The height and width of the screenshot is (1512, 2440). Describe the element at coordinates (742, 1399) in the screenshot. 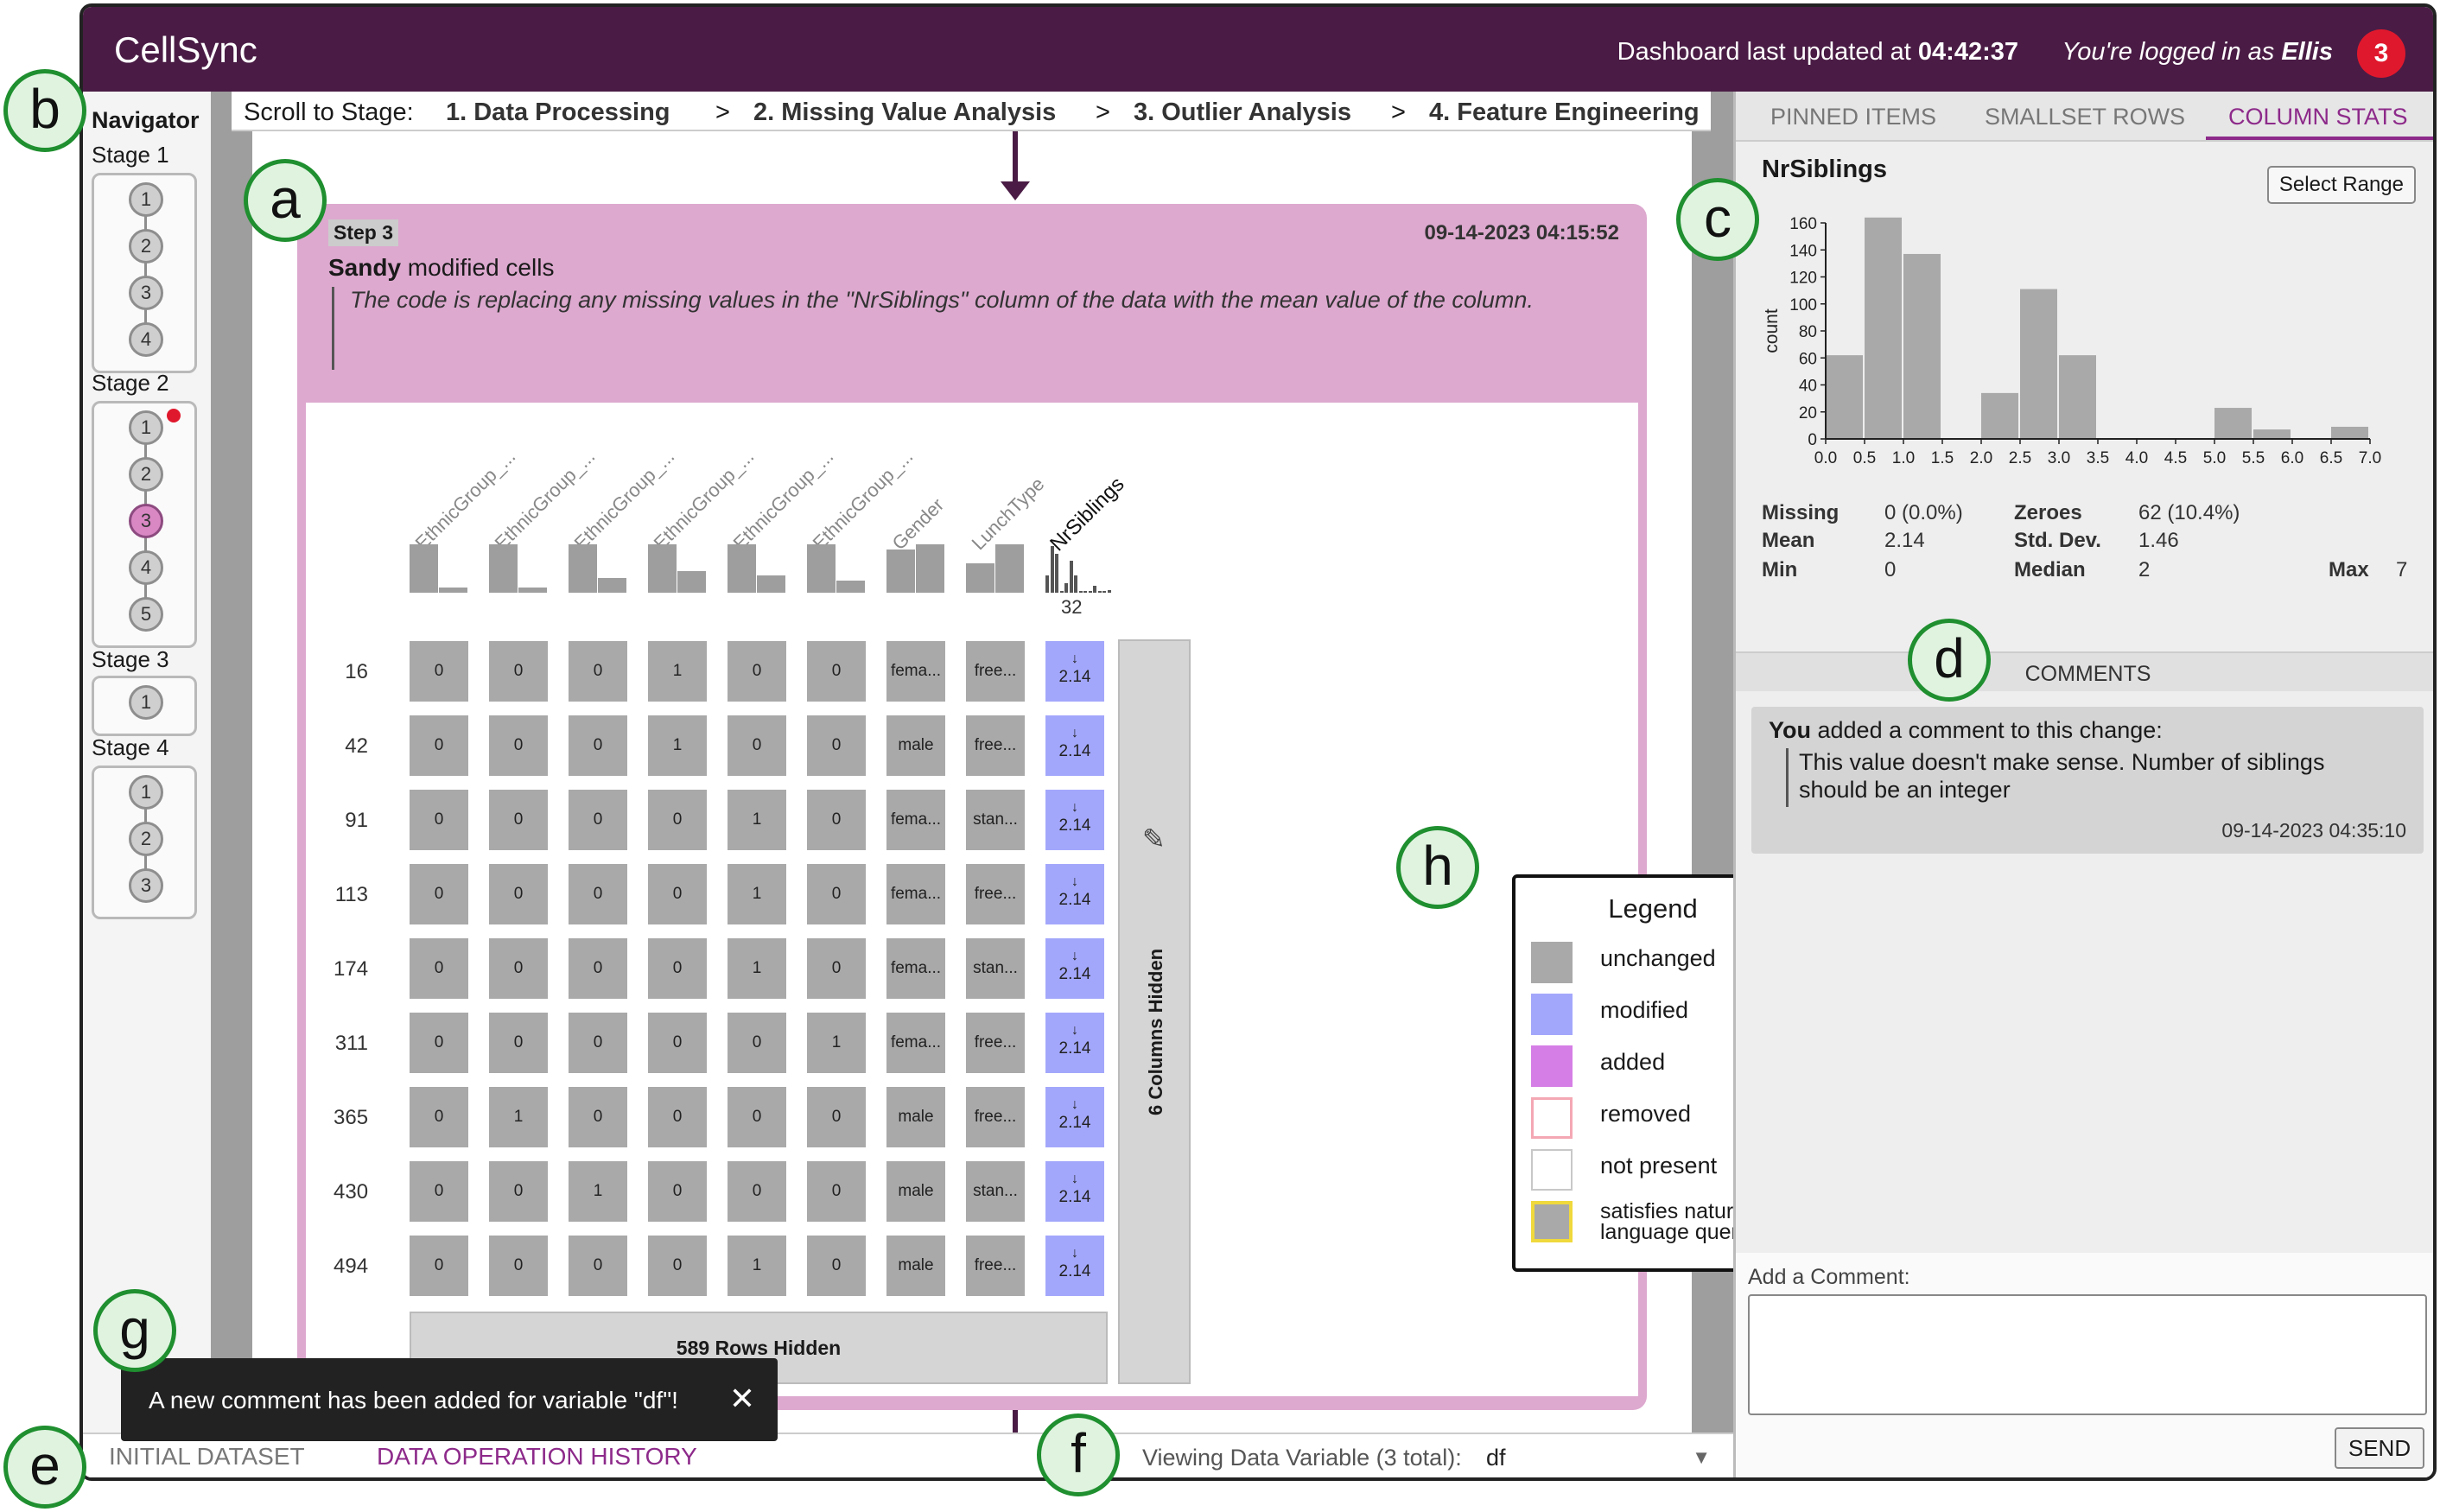

I see `close-icon: ✕` at that location.